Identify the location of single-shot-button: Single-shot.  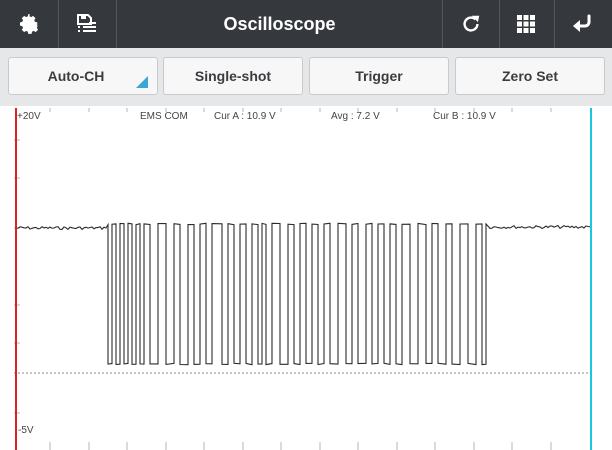
(233, 76).